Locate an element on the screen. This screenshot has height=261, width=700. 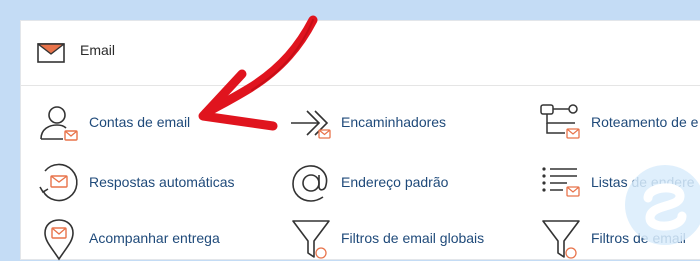
routing-icon is located at coordinates (560, 121).